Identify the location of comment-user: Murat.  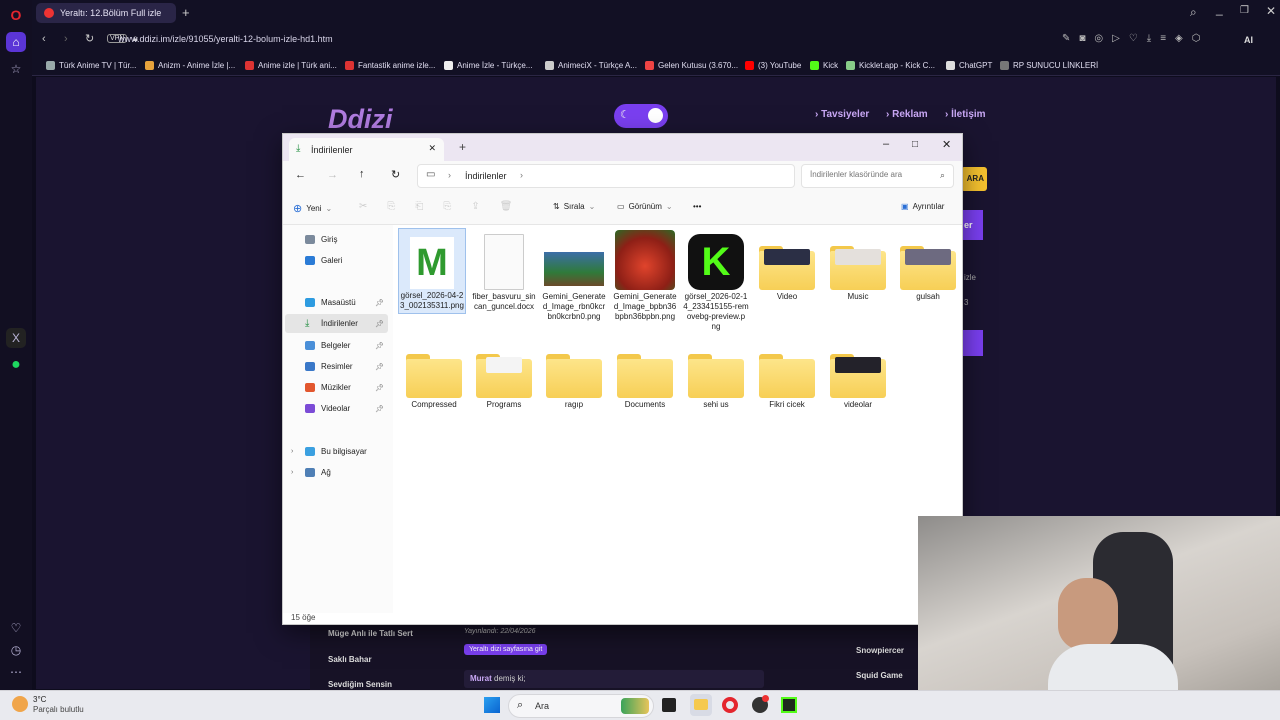
(481, 678).